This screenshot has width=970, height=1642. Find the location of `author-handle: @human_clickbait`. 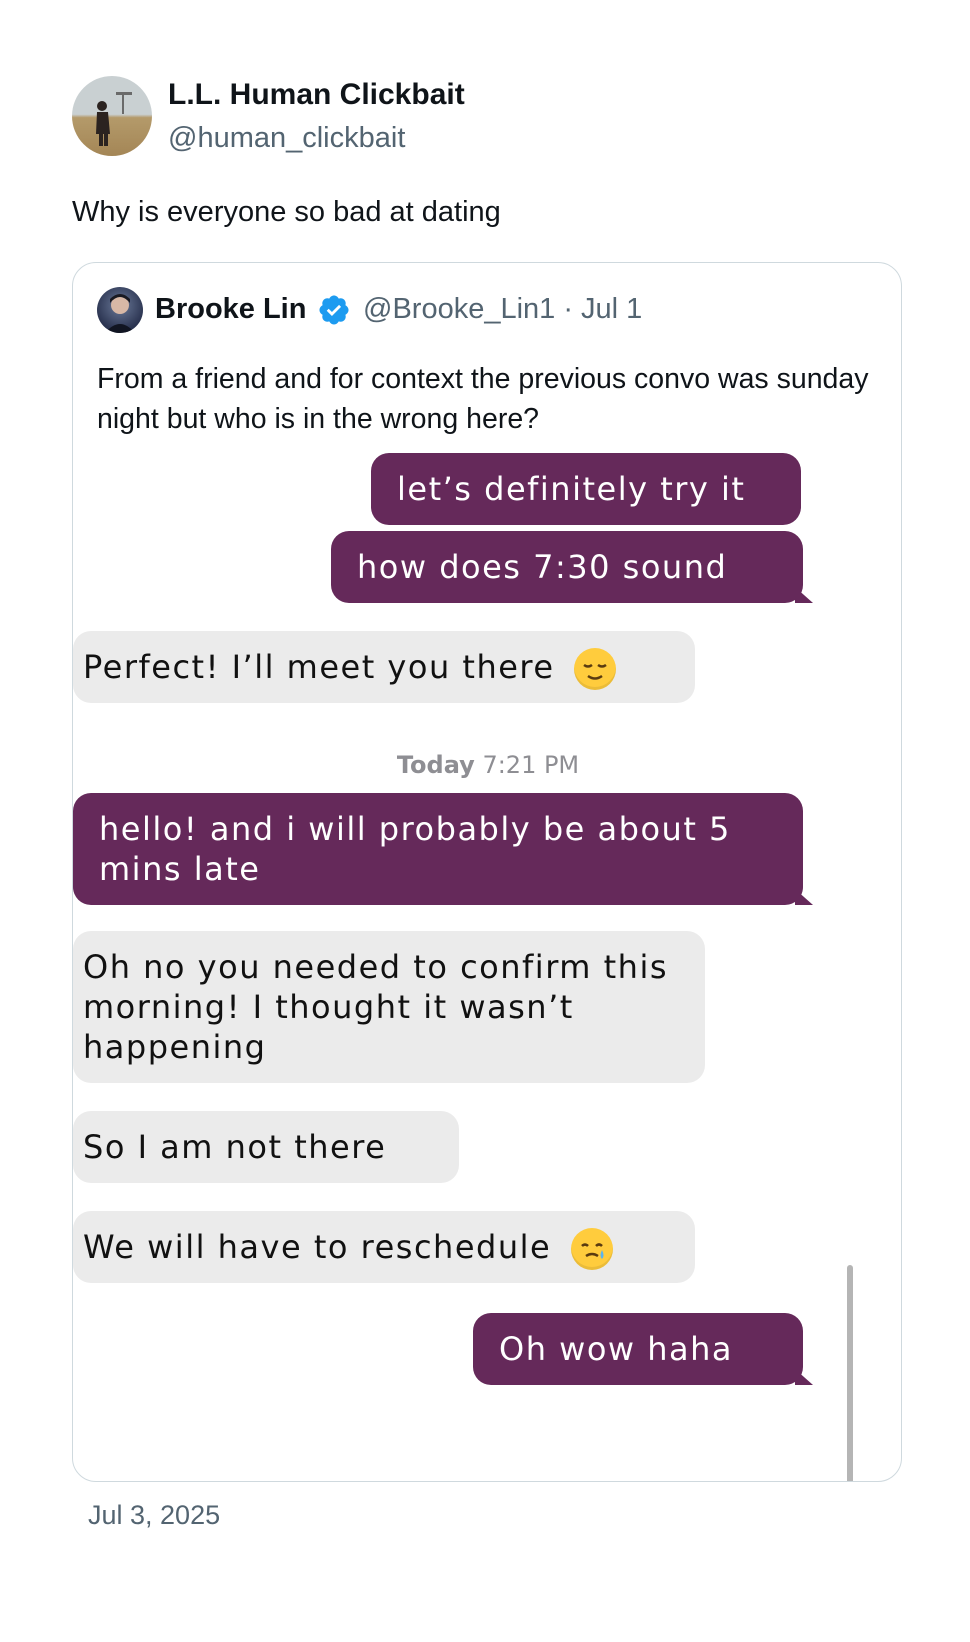

author-handle: @human_clickbait is located at coordinates (286, 138).